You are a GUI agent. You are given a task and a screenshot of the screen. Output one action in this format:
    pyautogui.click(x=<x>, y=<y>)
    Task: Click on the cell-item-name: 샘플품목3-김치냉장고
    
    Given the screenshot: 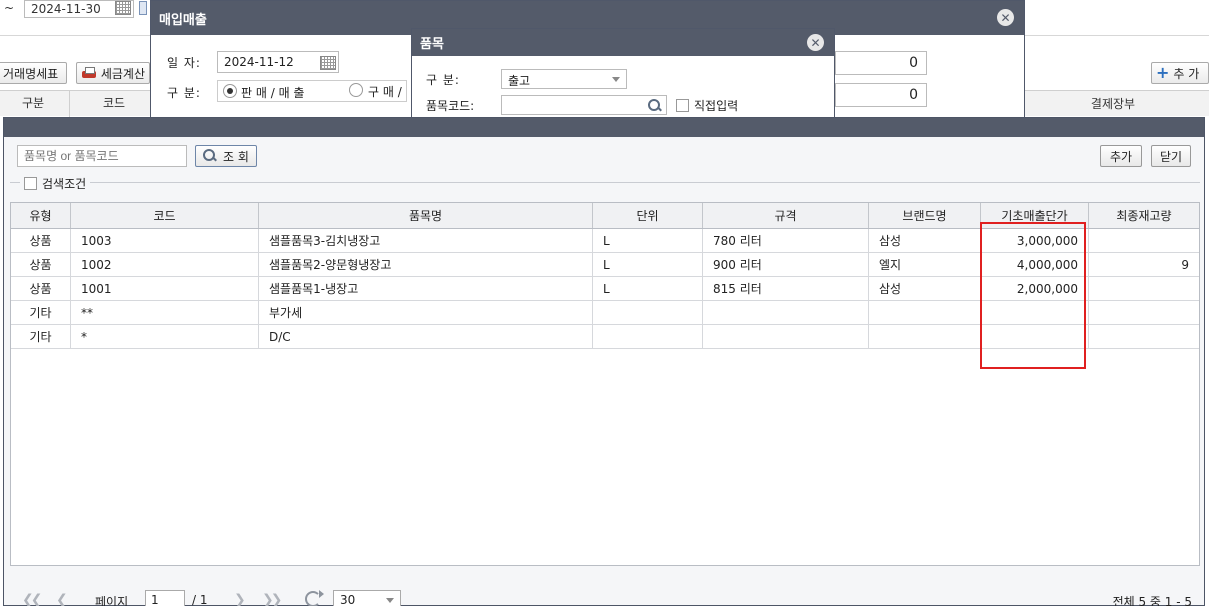 What is the action you would take?
    pyautogui.click(x=426, y=240)
    